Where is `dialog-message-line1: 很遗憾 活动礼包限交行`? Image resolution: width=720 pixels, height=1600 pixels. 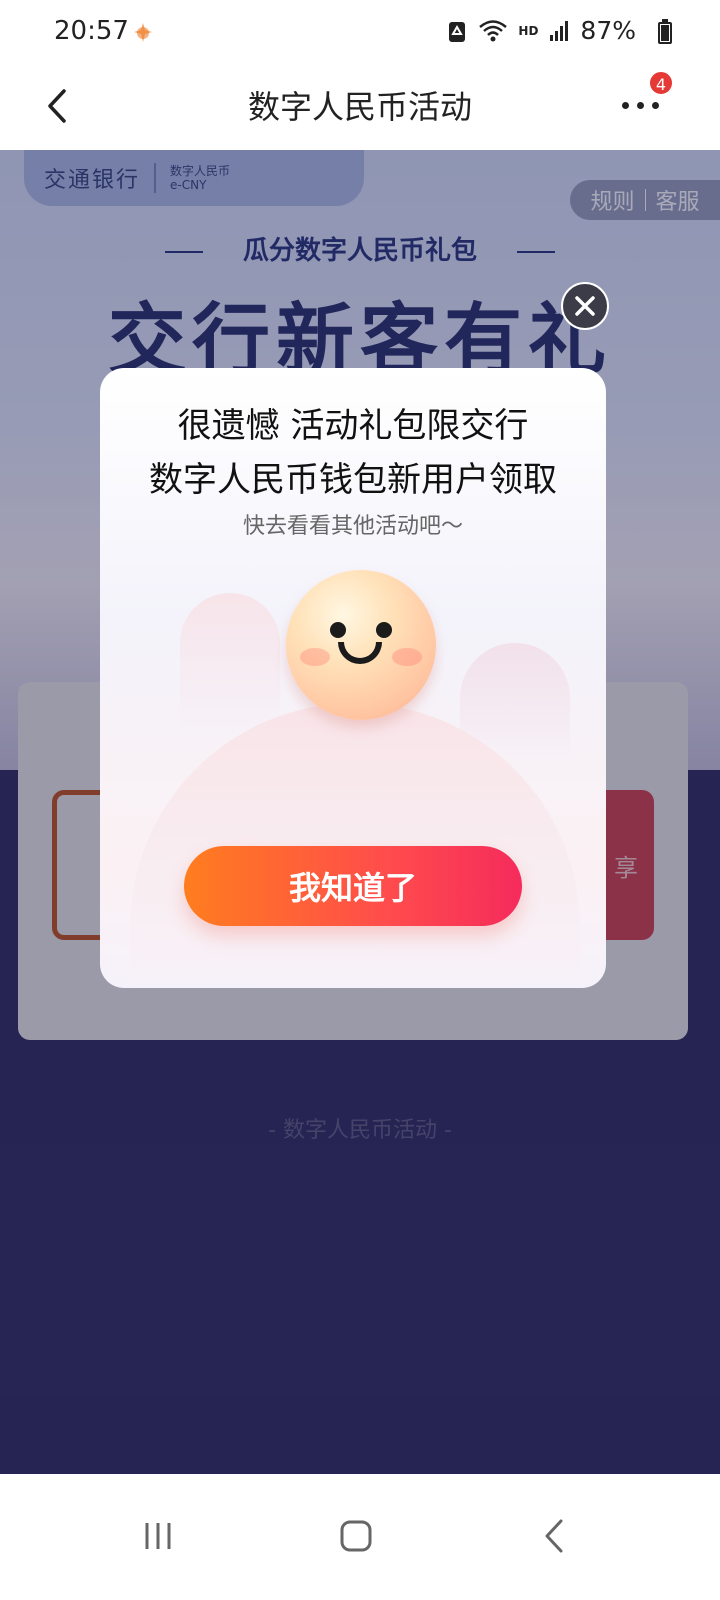 dialog-message-line1: 很遗憾 活动礼包限交行 is located at coordinates (353, 426).